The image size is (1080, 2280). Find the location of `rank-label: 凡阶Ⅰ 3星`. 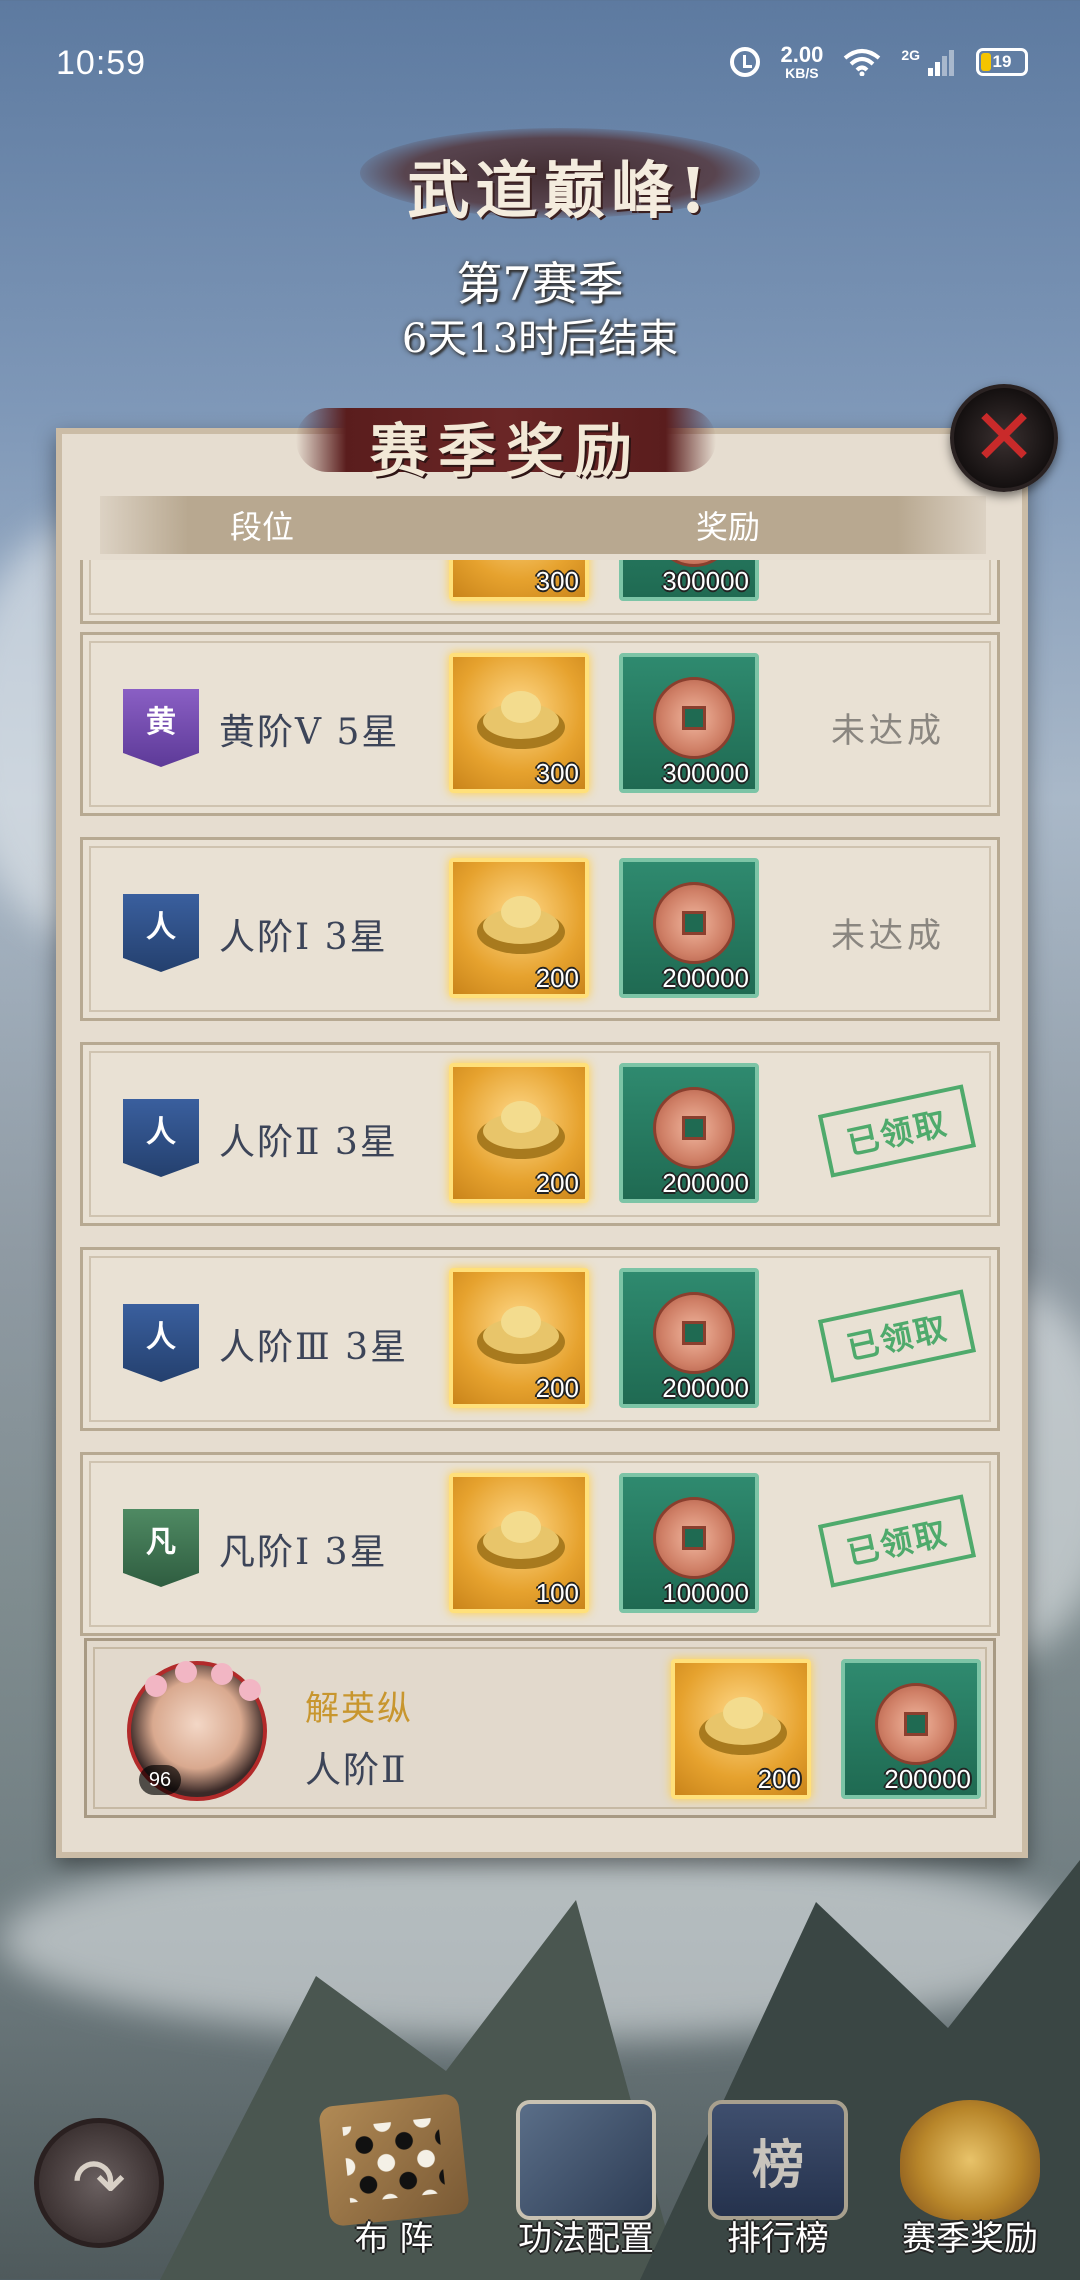

rank-label: 凡阶Ⅰ 3星 is located at coordinates (303, 1552).